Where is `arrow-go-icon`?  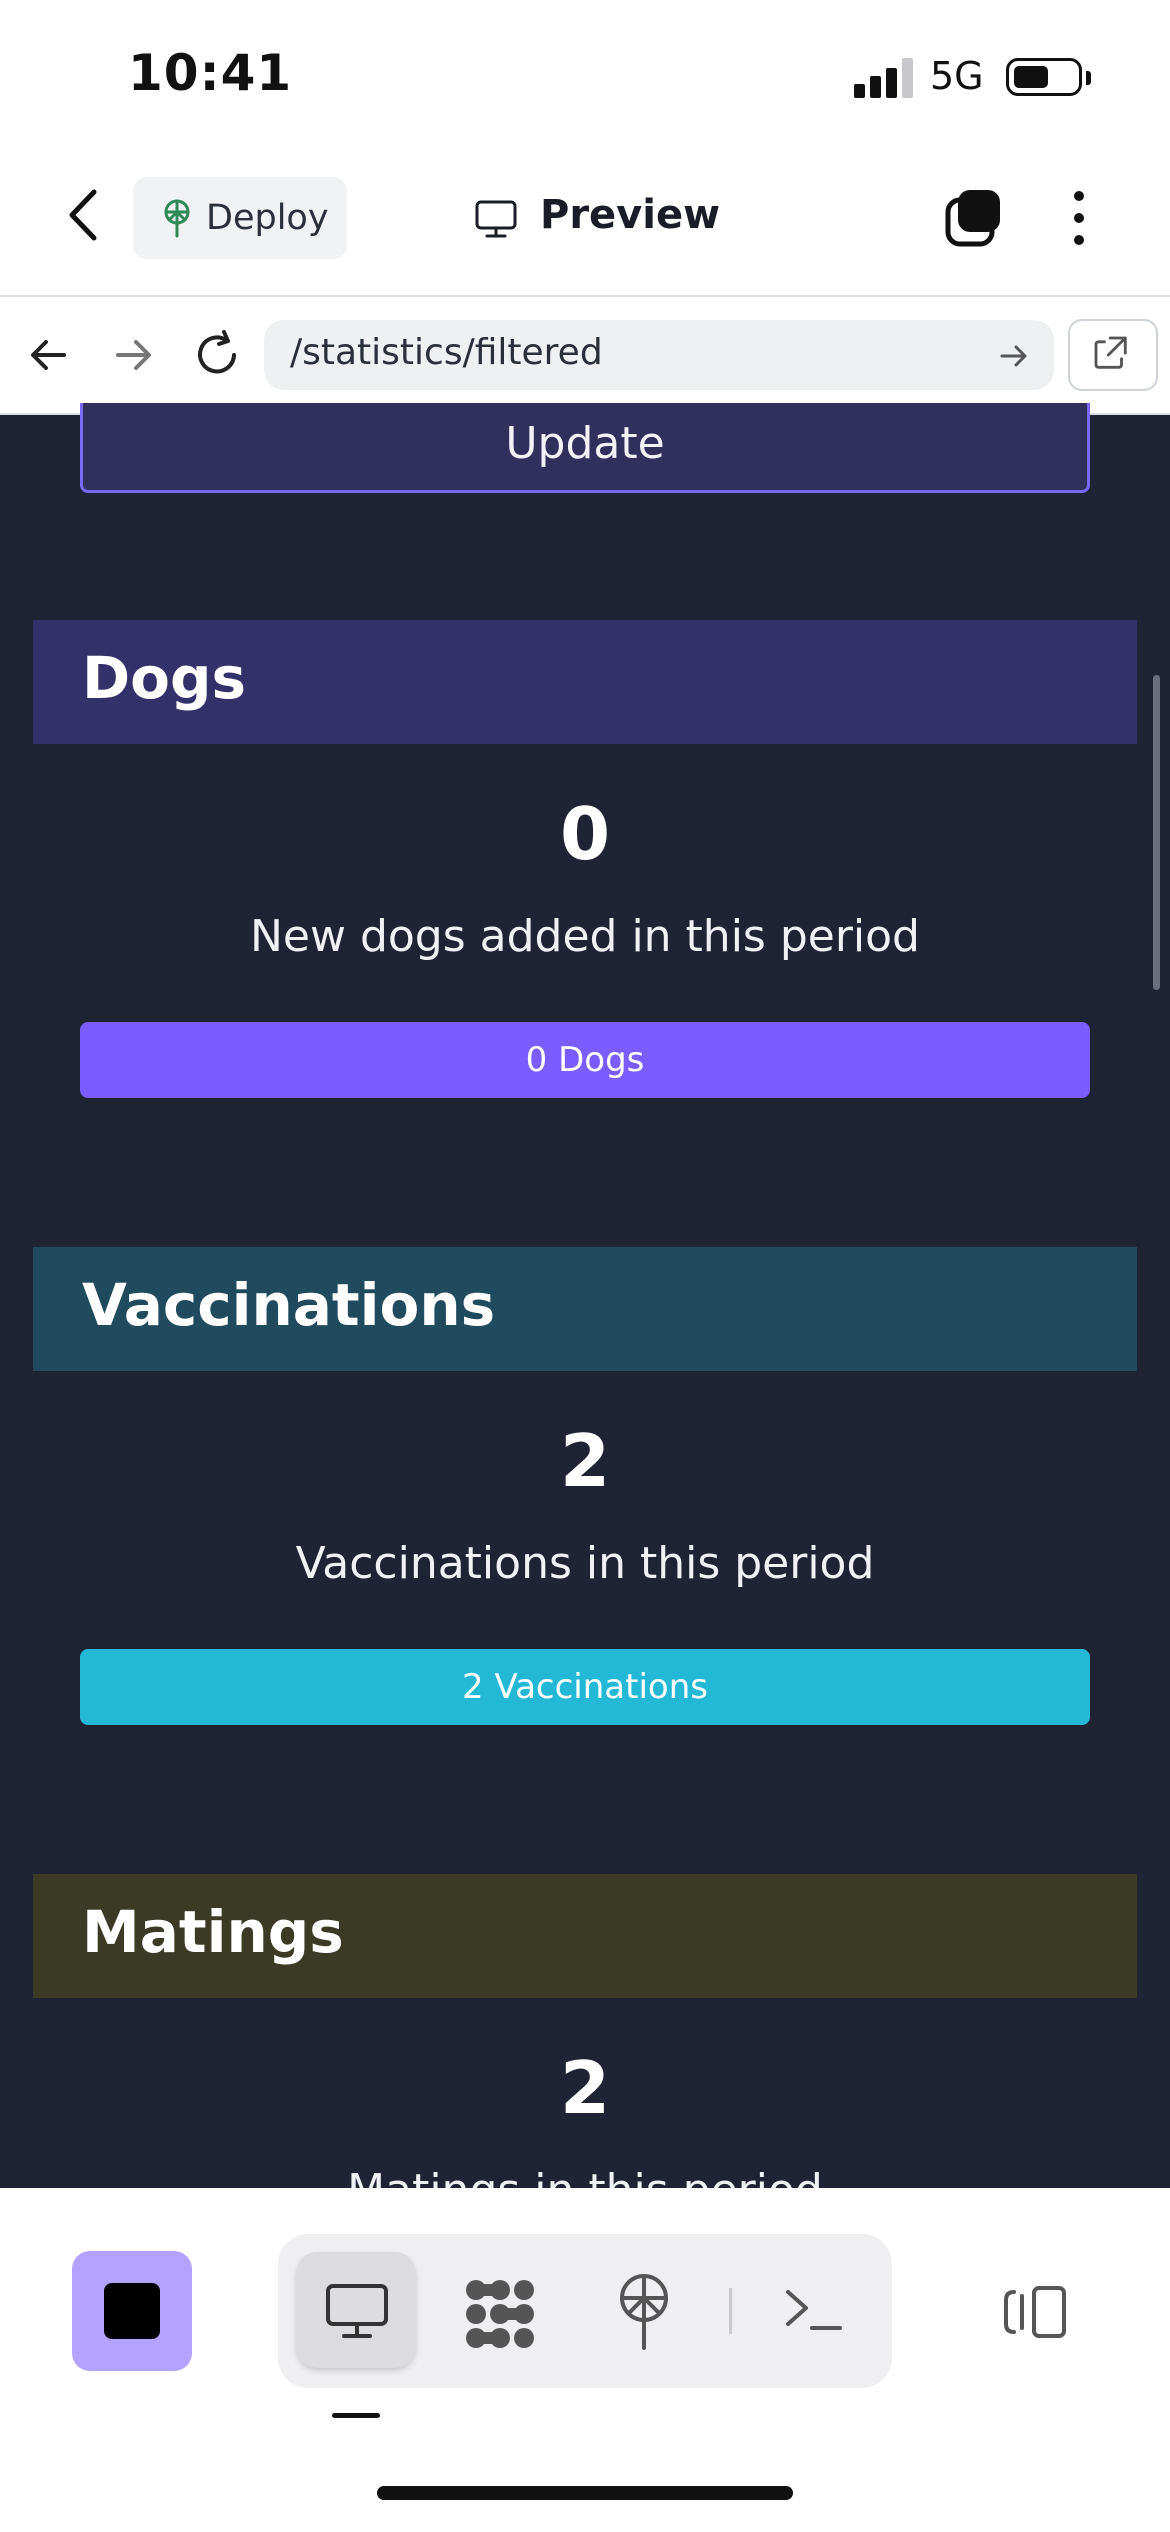 arrow-go-icon is located at coordinates (1014, 356).